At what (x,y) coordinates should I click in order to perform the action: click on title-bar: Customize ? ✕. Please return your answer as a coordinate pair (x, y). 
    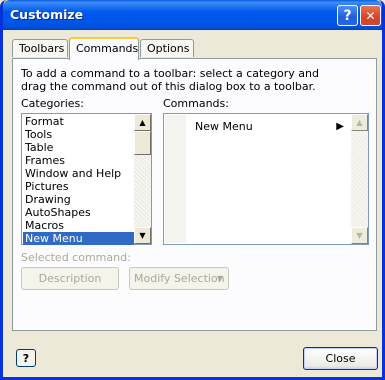
    Looking at the image, I should click on (192, 15).